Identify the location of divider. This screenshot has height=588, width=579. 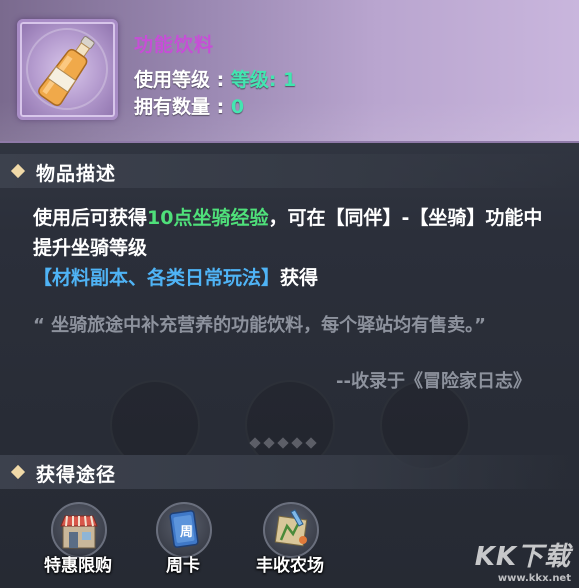
(288, 440).